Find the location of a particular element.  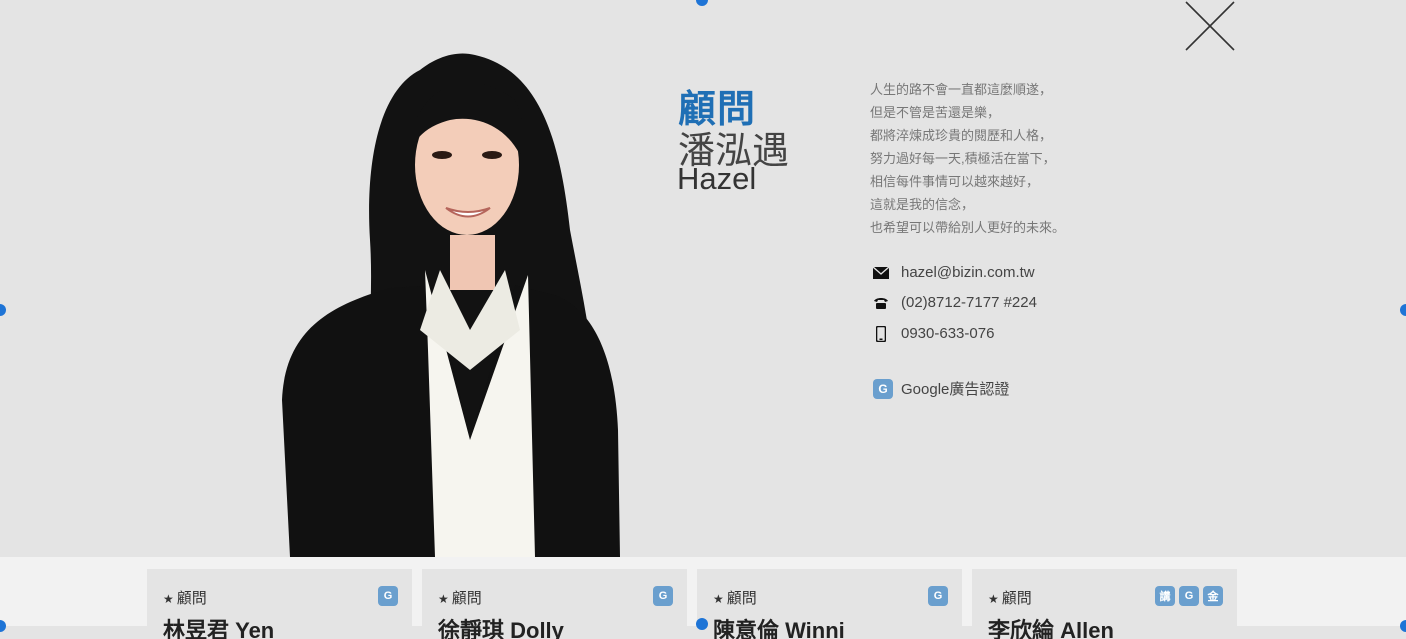

resize-handle-bottom is located at coordinates (702, 624).